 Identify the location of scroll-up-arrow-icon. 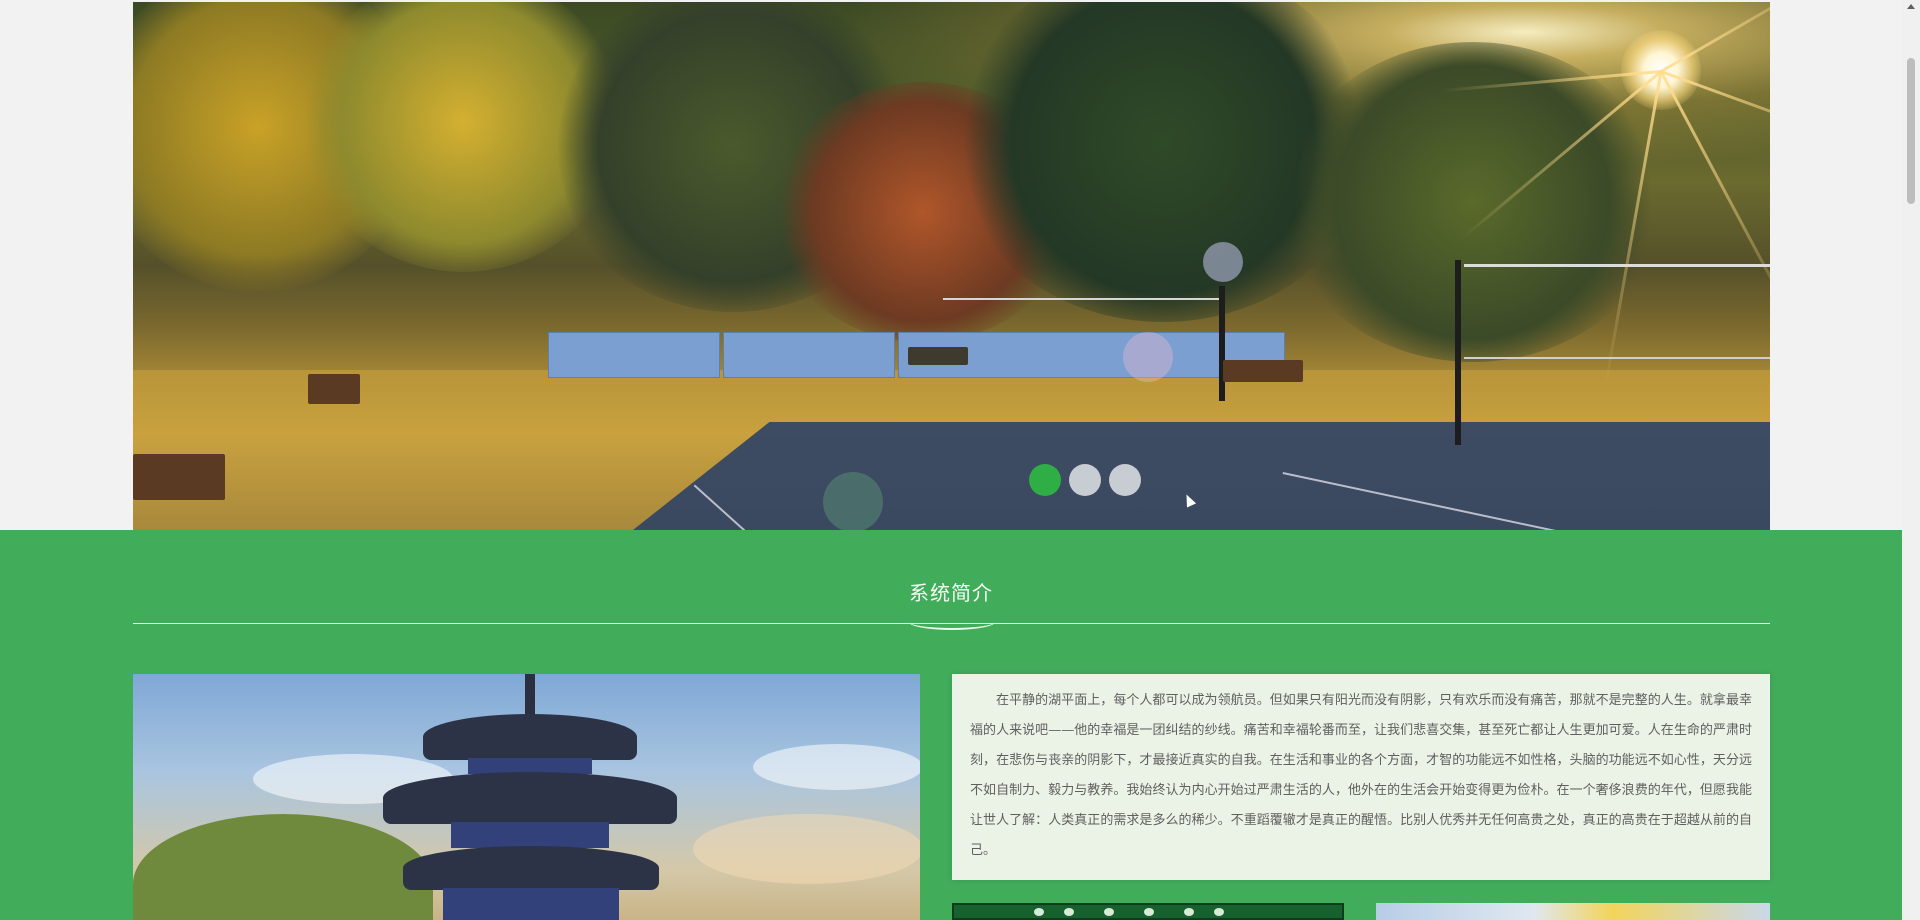
(1911, 6).